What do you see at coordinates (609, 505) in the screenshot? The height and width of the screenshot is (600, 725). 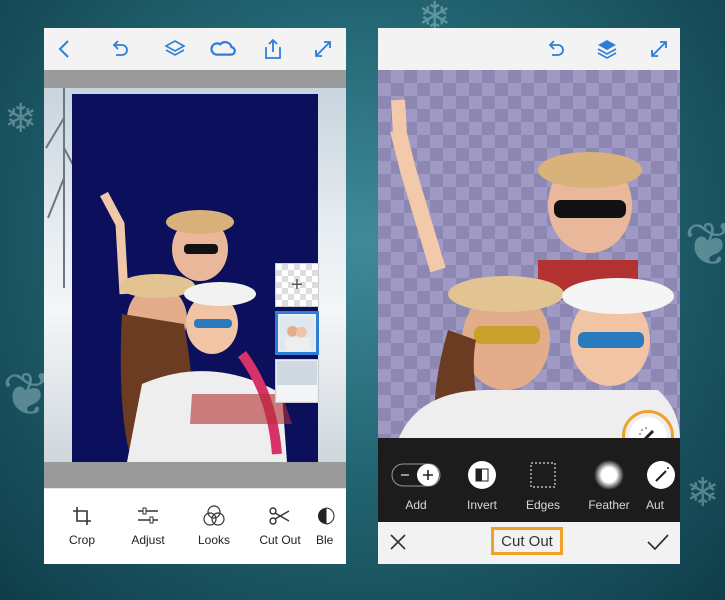 I see `feather-label: Feather` at bounding box center [609, 505].